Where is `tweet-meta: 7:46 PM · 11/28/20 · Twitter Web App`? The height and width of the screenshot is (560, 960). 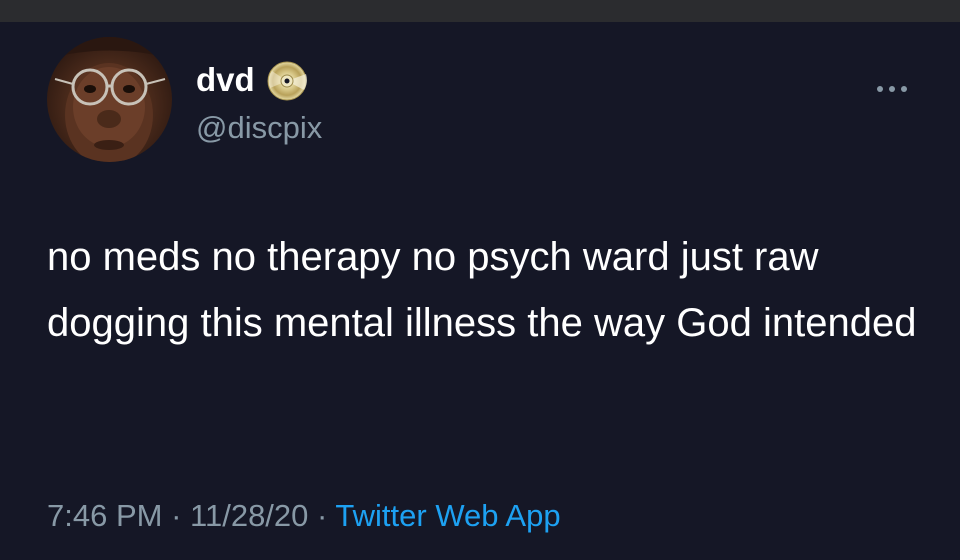
tweet-meta: 7:46 PM · 11/28/20 · Twitter Web App is located at coordinates (304, 516).